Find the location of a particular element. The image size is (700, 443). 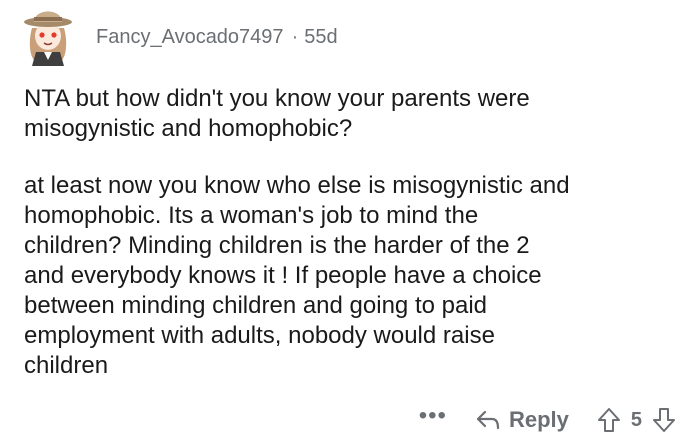

vote-count: 5 is located at coordinates (636, 419).